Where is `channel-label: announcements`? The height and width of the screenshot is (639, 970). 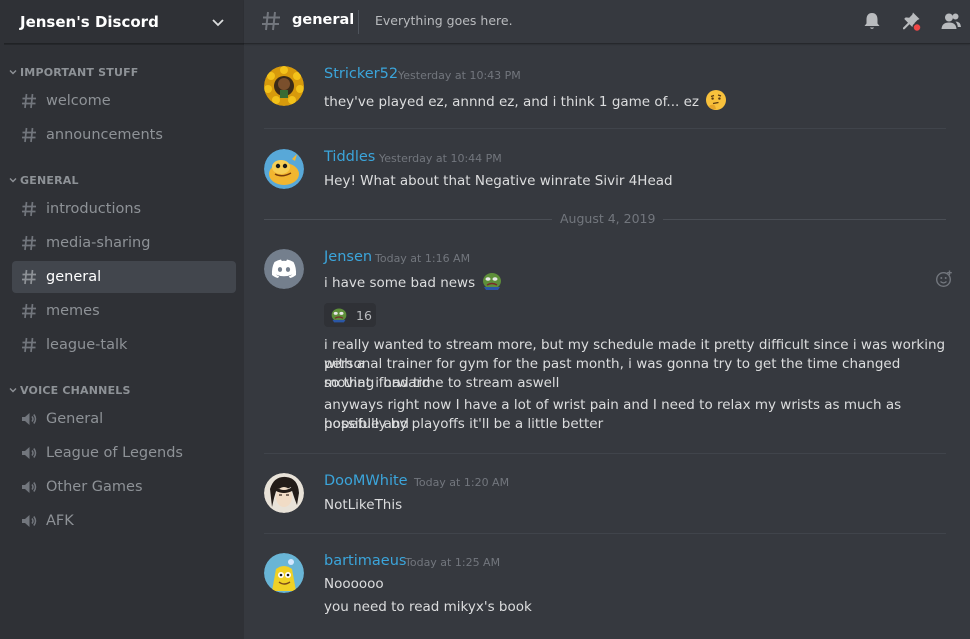 channel-label: announcements is located at coordinates (104, 135).